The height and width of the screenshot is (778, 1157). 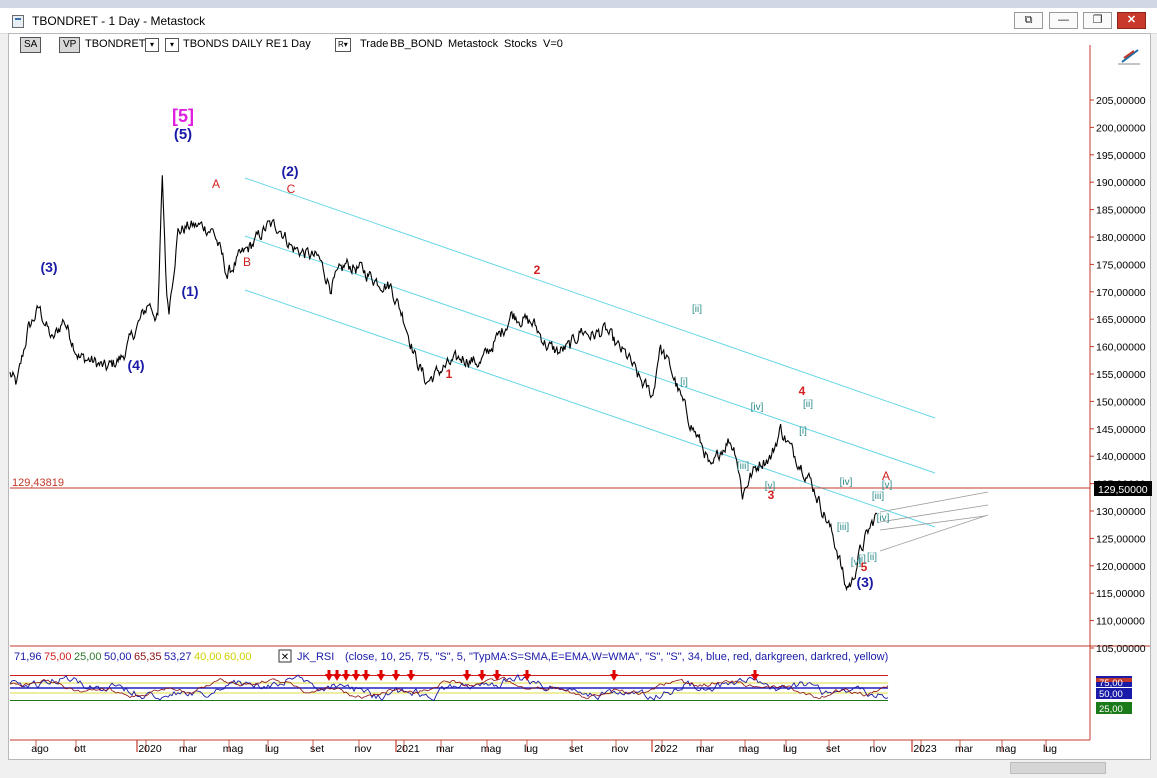 What do you see at coordinates (58, 657) in the screenshot?
I see `rsi-value: 75,00` at bounding box center [58, 657].